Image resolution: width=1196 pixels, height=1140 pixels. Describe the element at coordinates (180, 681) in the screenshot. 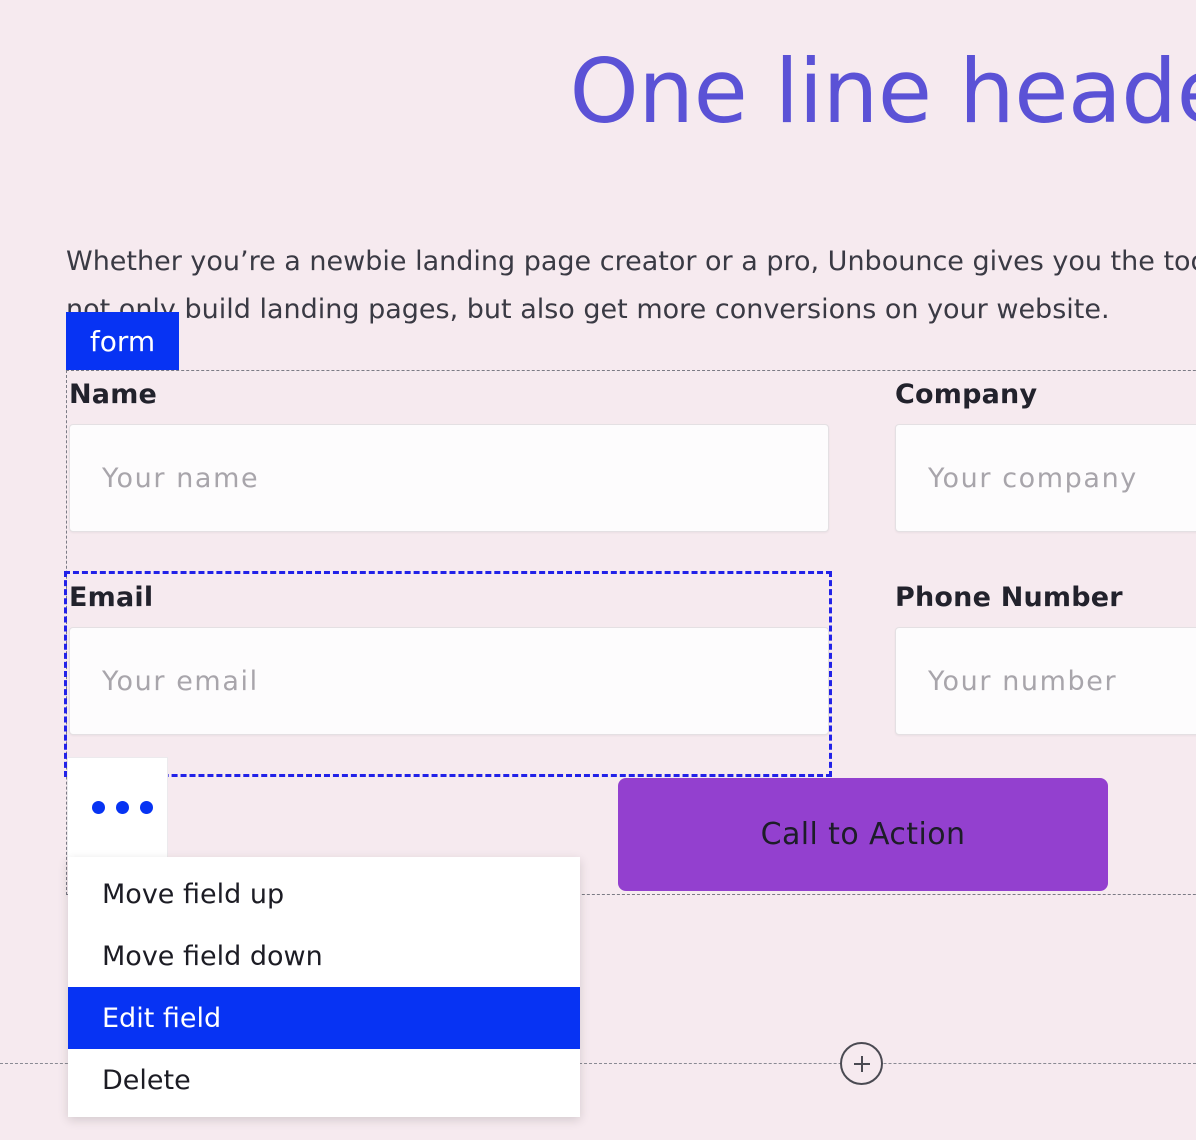

I see `email-input-placeholder: Your email` at that location.